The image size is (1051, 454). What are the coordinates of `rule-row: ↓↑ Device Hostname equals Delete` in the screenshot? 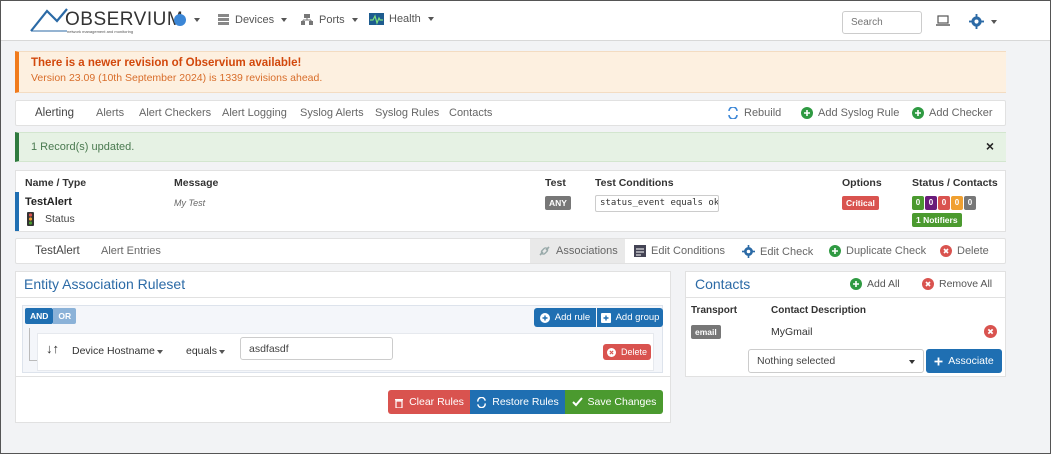 It's located at (345, 352).